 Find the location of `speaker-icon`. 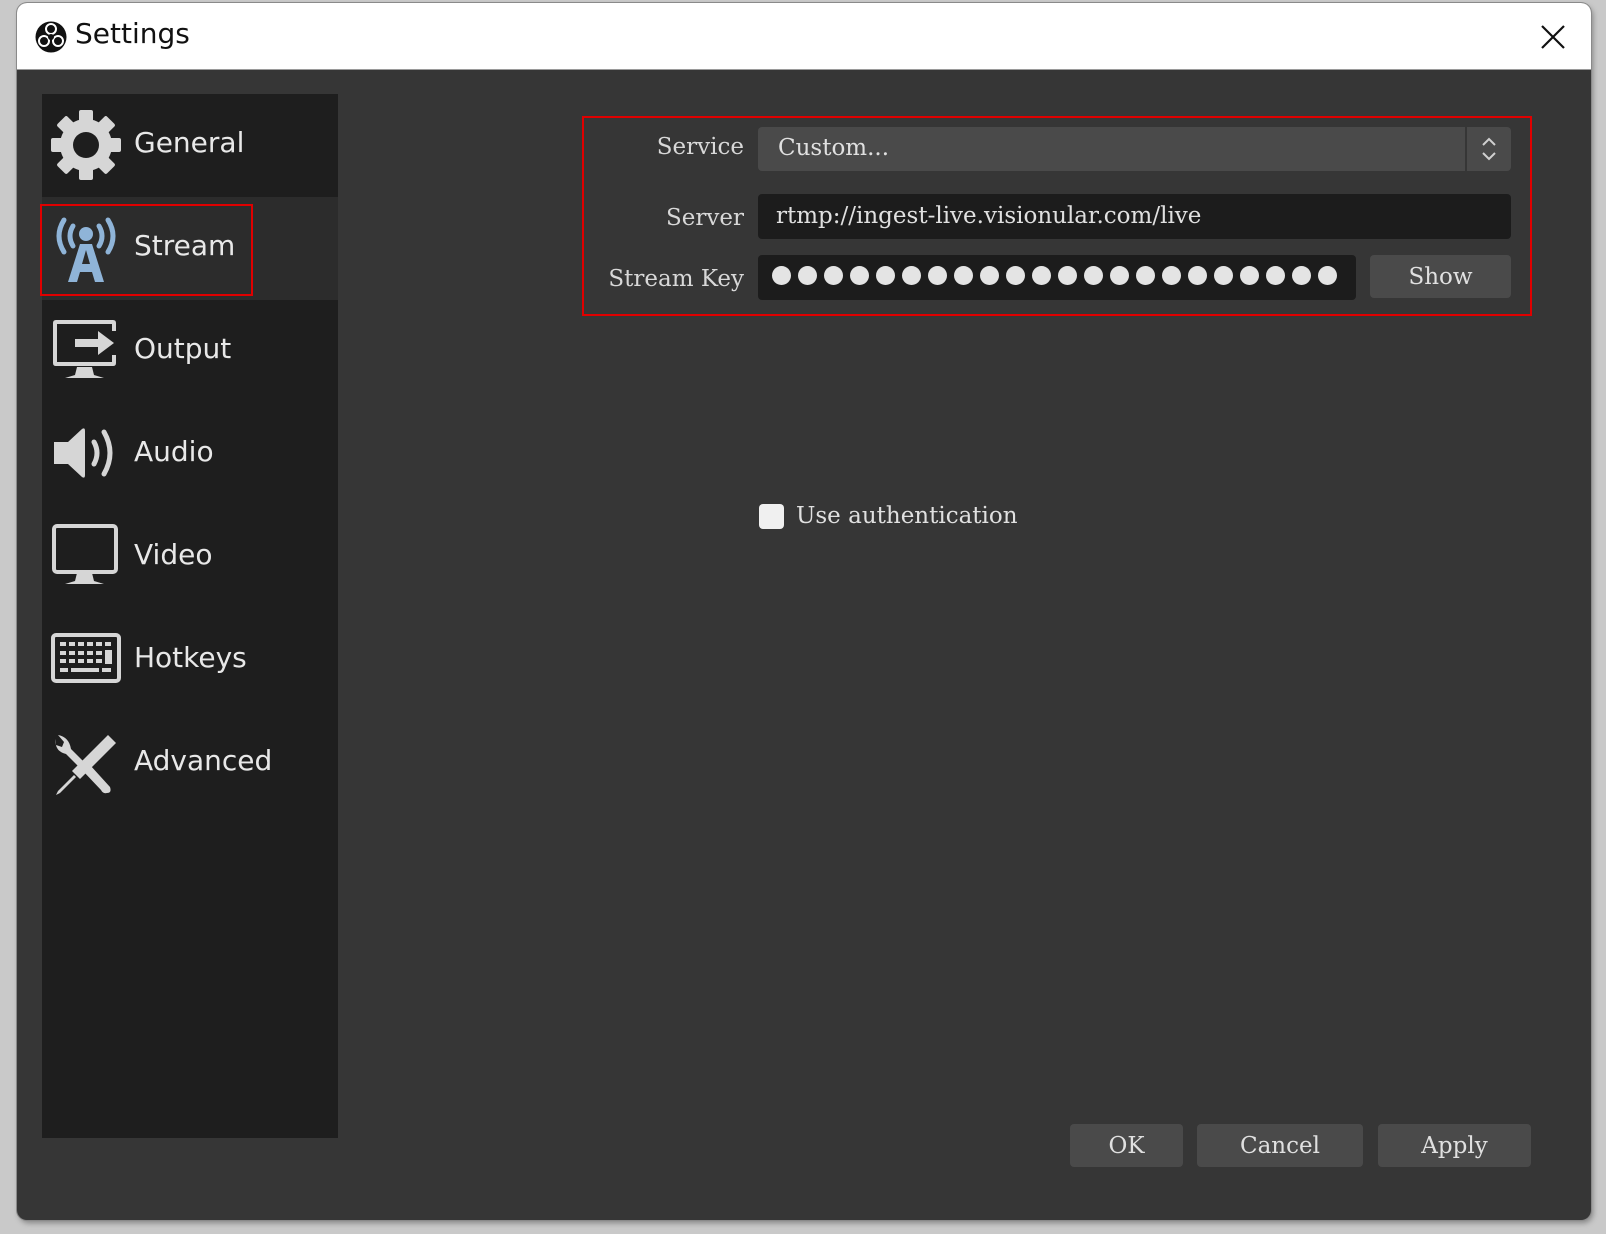

speaker-icon is located at coordinates (83, 453).